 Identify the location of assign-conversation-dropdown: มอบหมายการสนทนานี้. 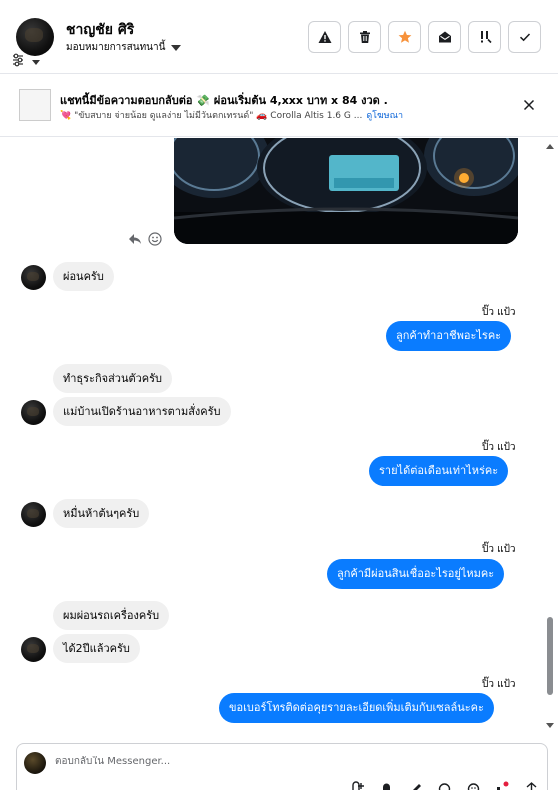
(124, 47).